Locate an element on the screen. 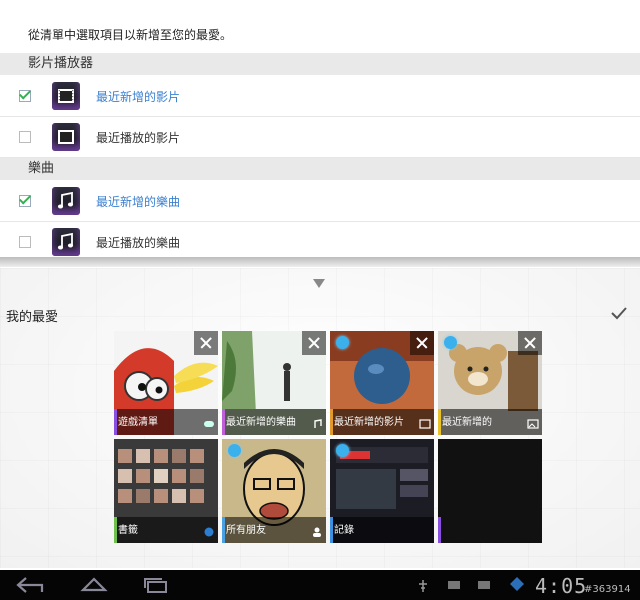 The width and height of the screenshot is (640, 600). gamepad-icon is located at coordinates (209, 424).